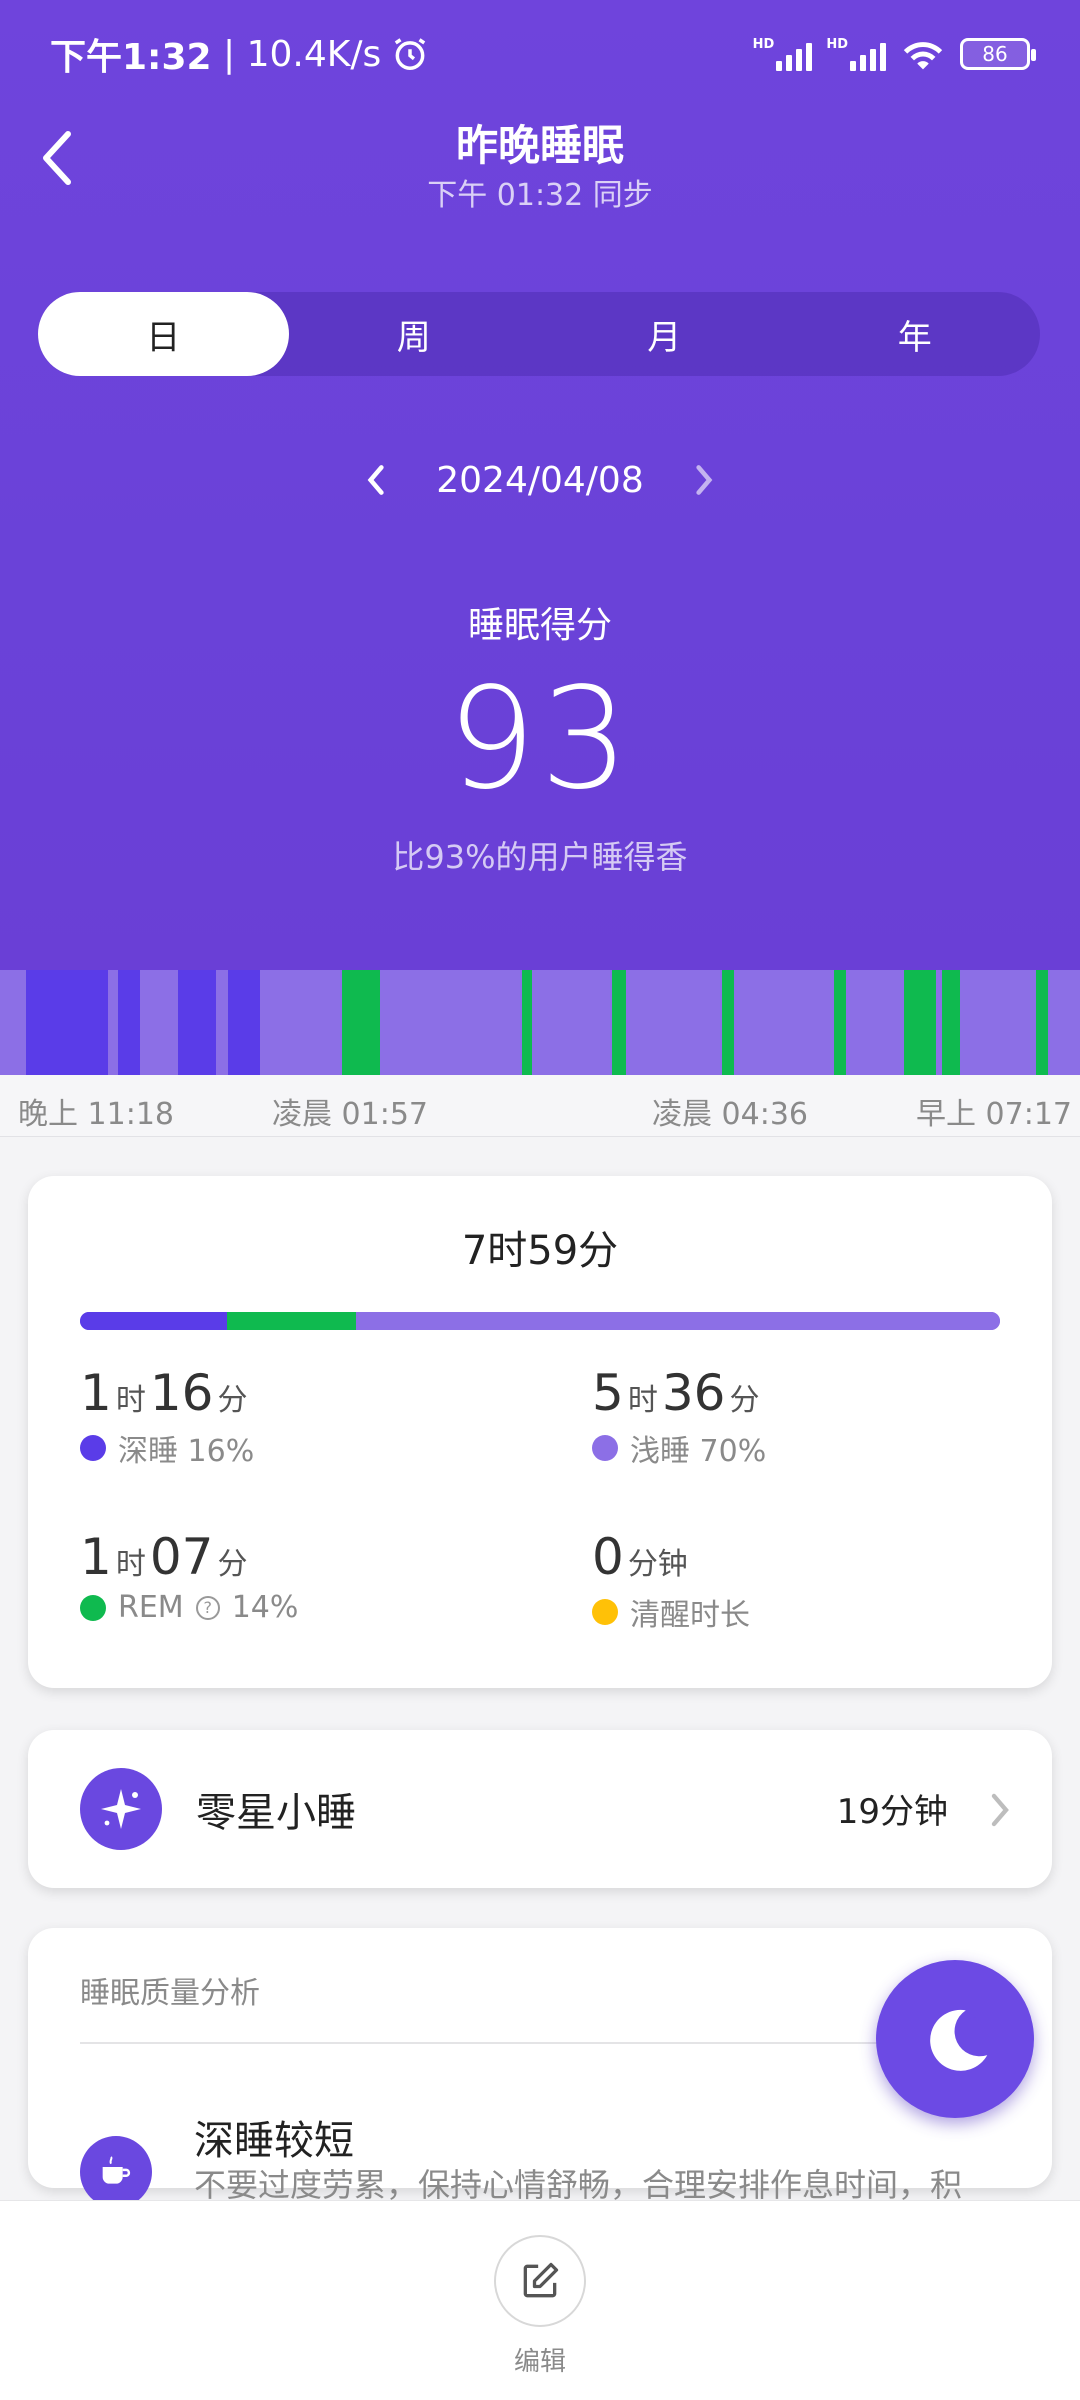 The image size is (1080, 2400). Describe the element at coordinates (291, 1321) in the screenshot. I see `distribution-rem` at that location.